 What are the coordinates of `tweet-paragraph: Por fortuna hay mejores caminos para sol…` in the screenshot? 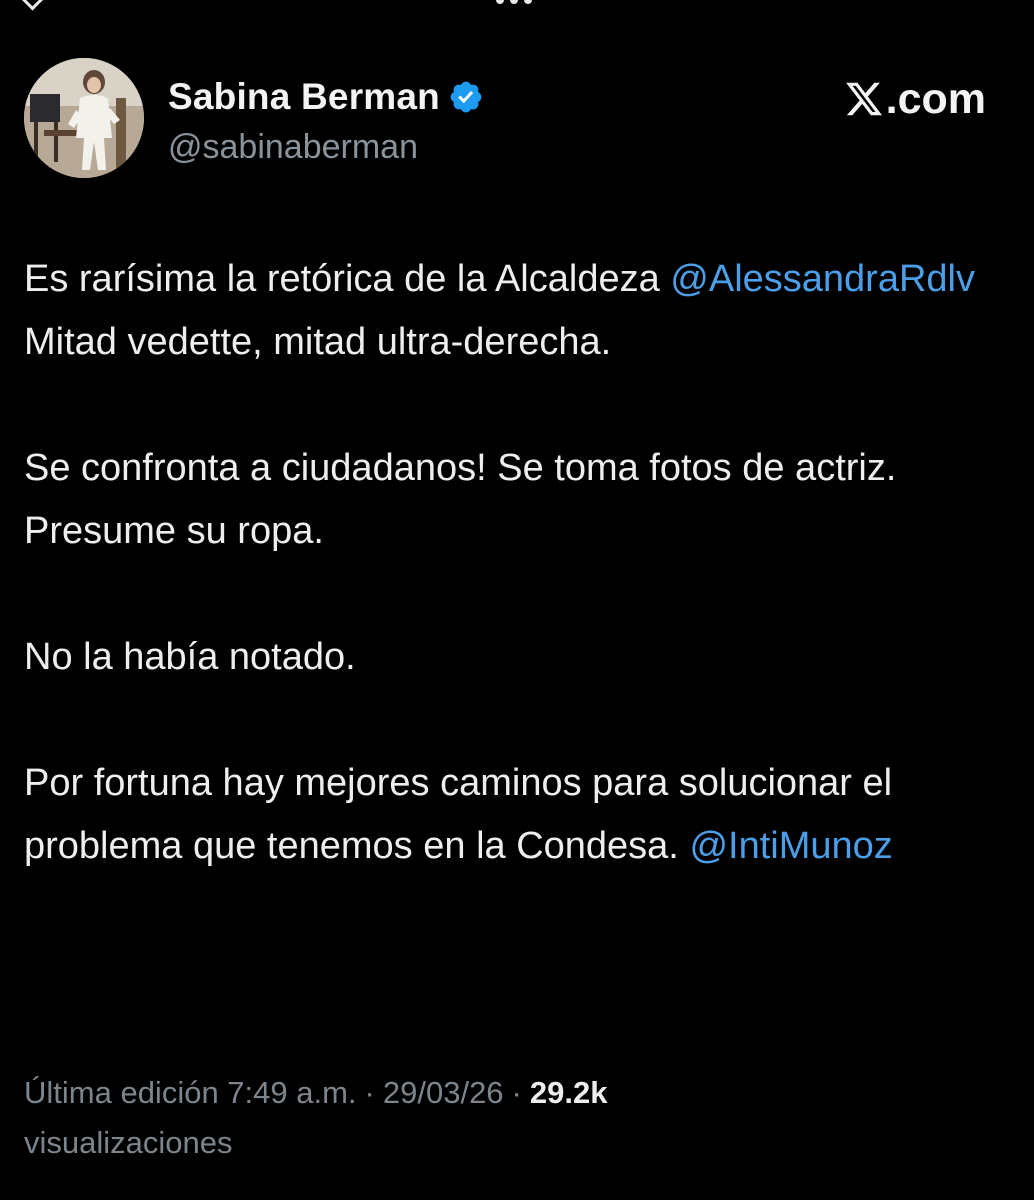 It's located at (504, 815).